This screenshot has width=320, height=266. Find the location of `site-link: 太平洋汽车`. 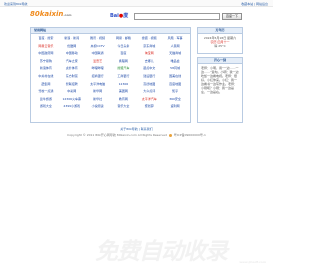

site-link: 太平洋汽车 is located at coordinates (149, 99).